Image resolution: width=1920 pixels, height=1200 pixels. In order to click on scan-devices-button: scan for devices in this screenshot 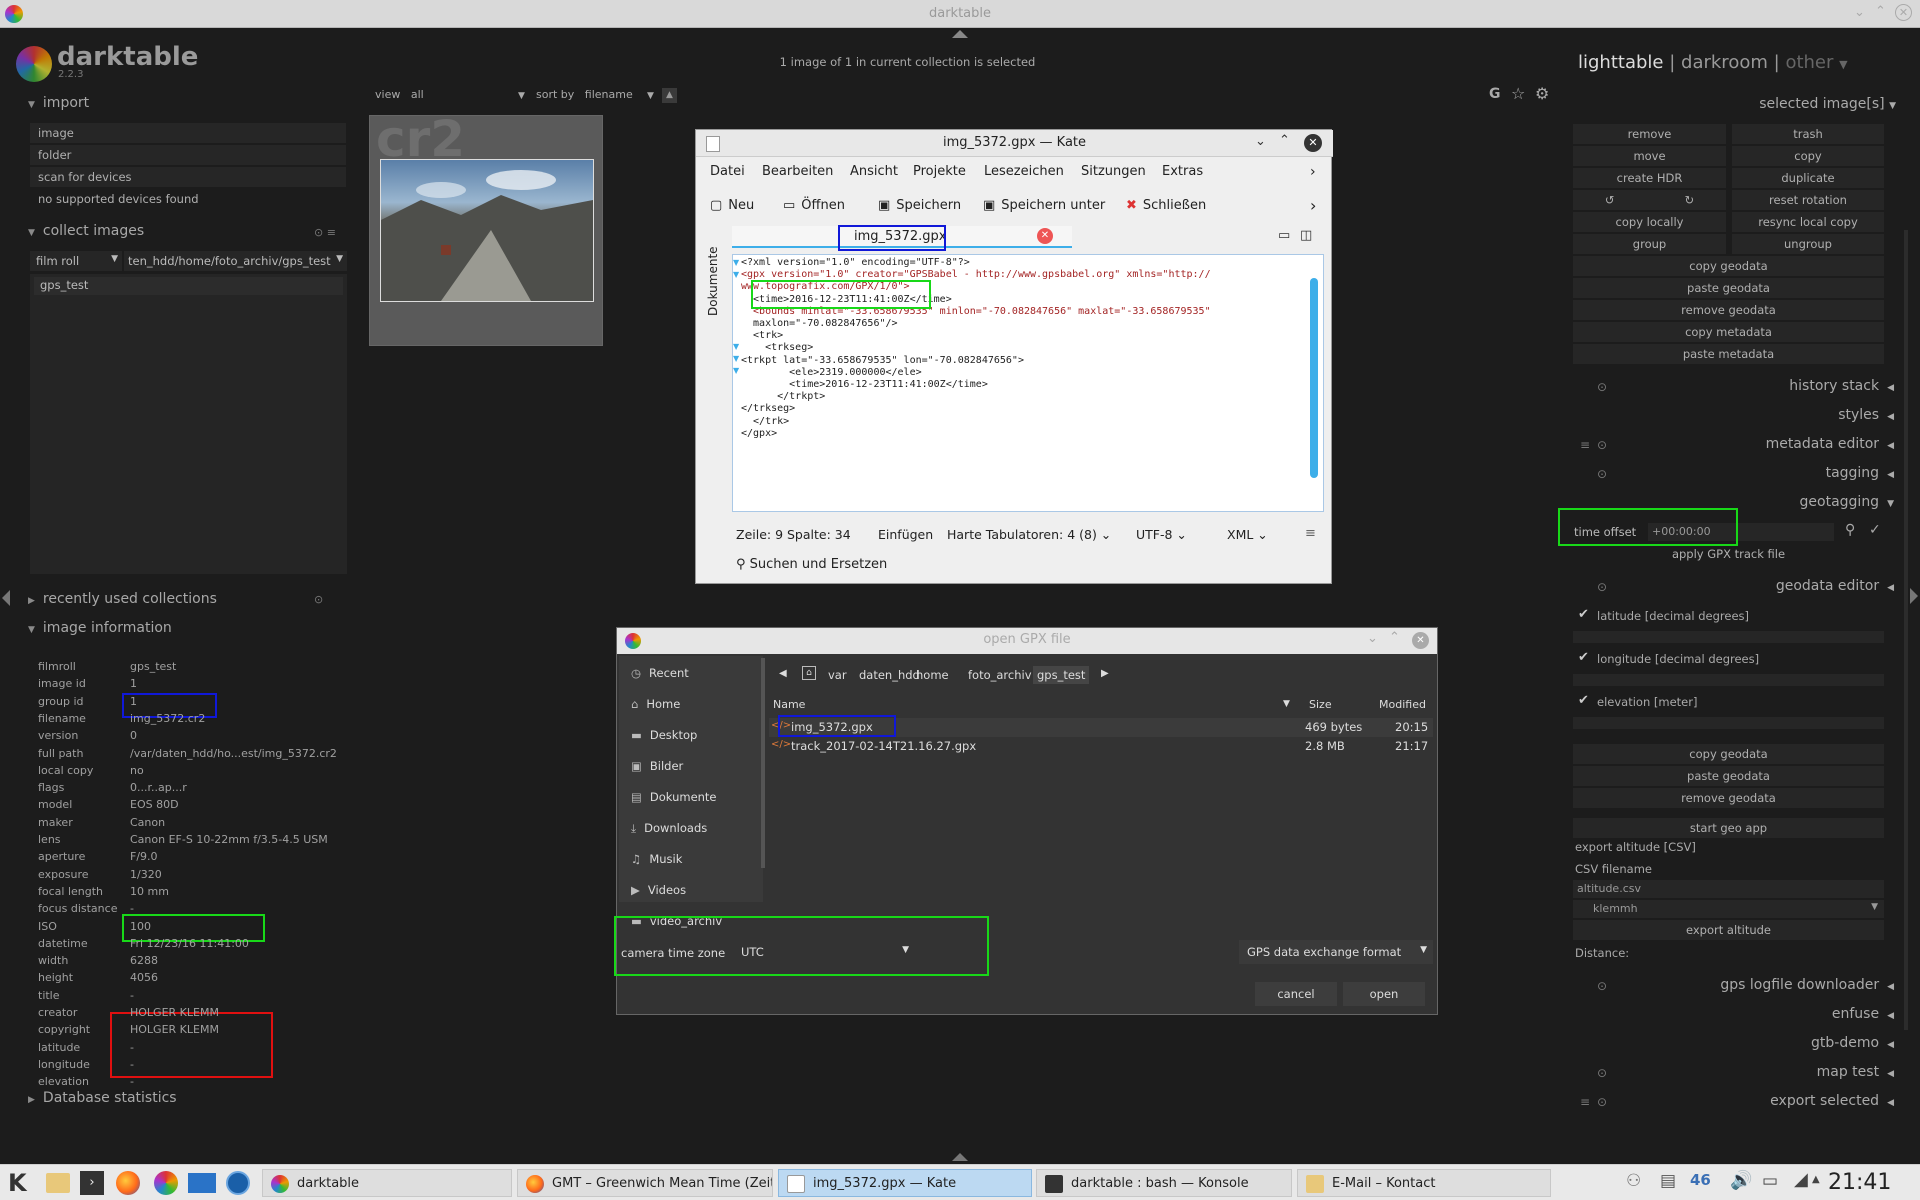, I will do `click(188, 177)`.